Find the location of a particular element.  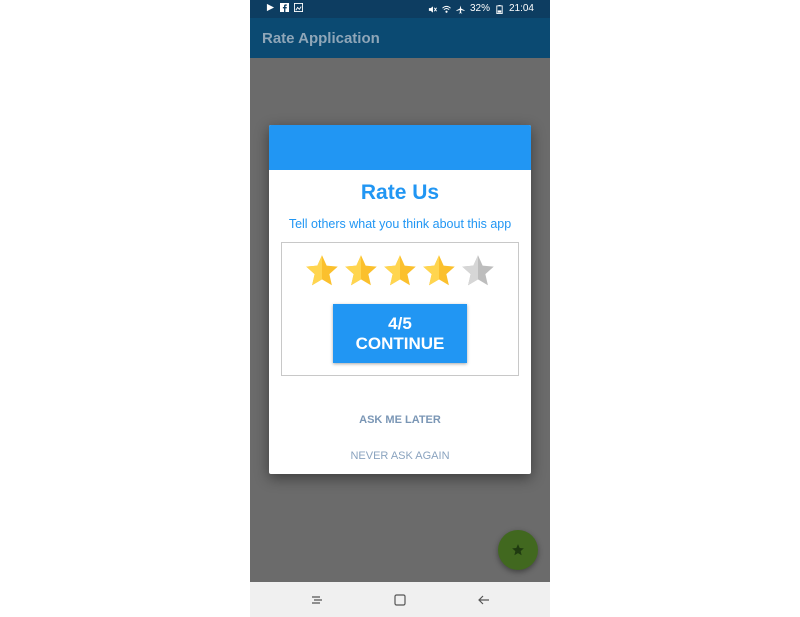

recent-apps-button is located at coordinates (317, 600).